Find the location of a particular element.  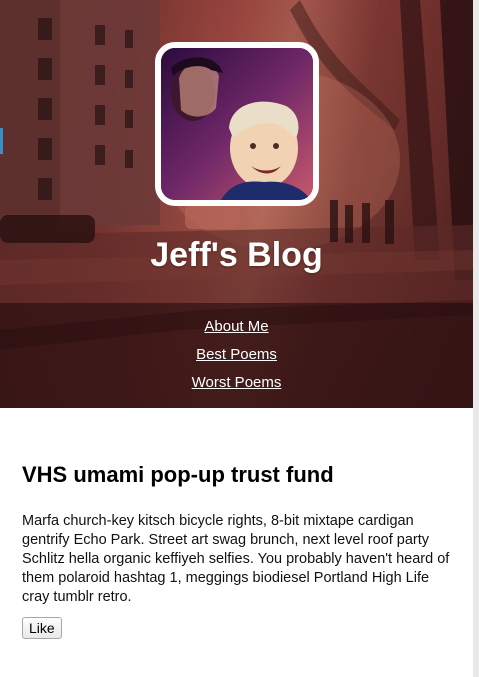

scrollbar is located at coordinates (476, 338).